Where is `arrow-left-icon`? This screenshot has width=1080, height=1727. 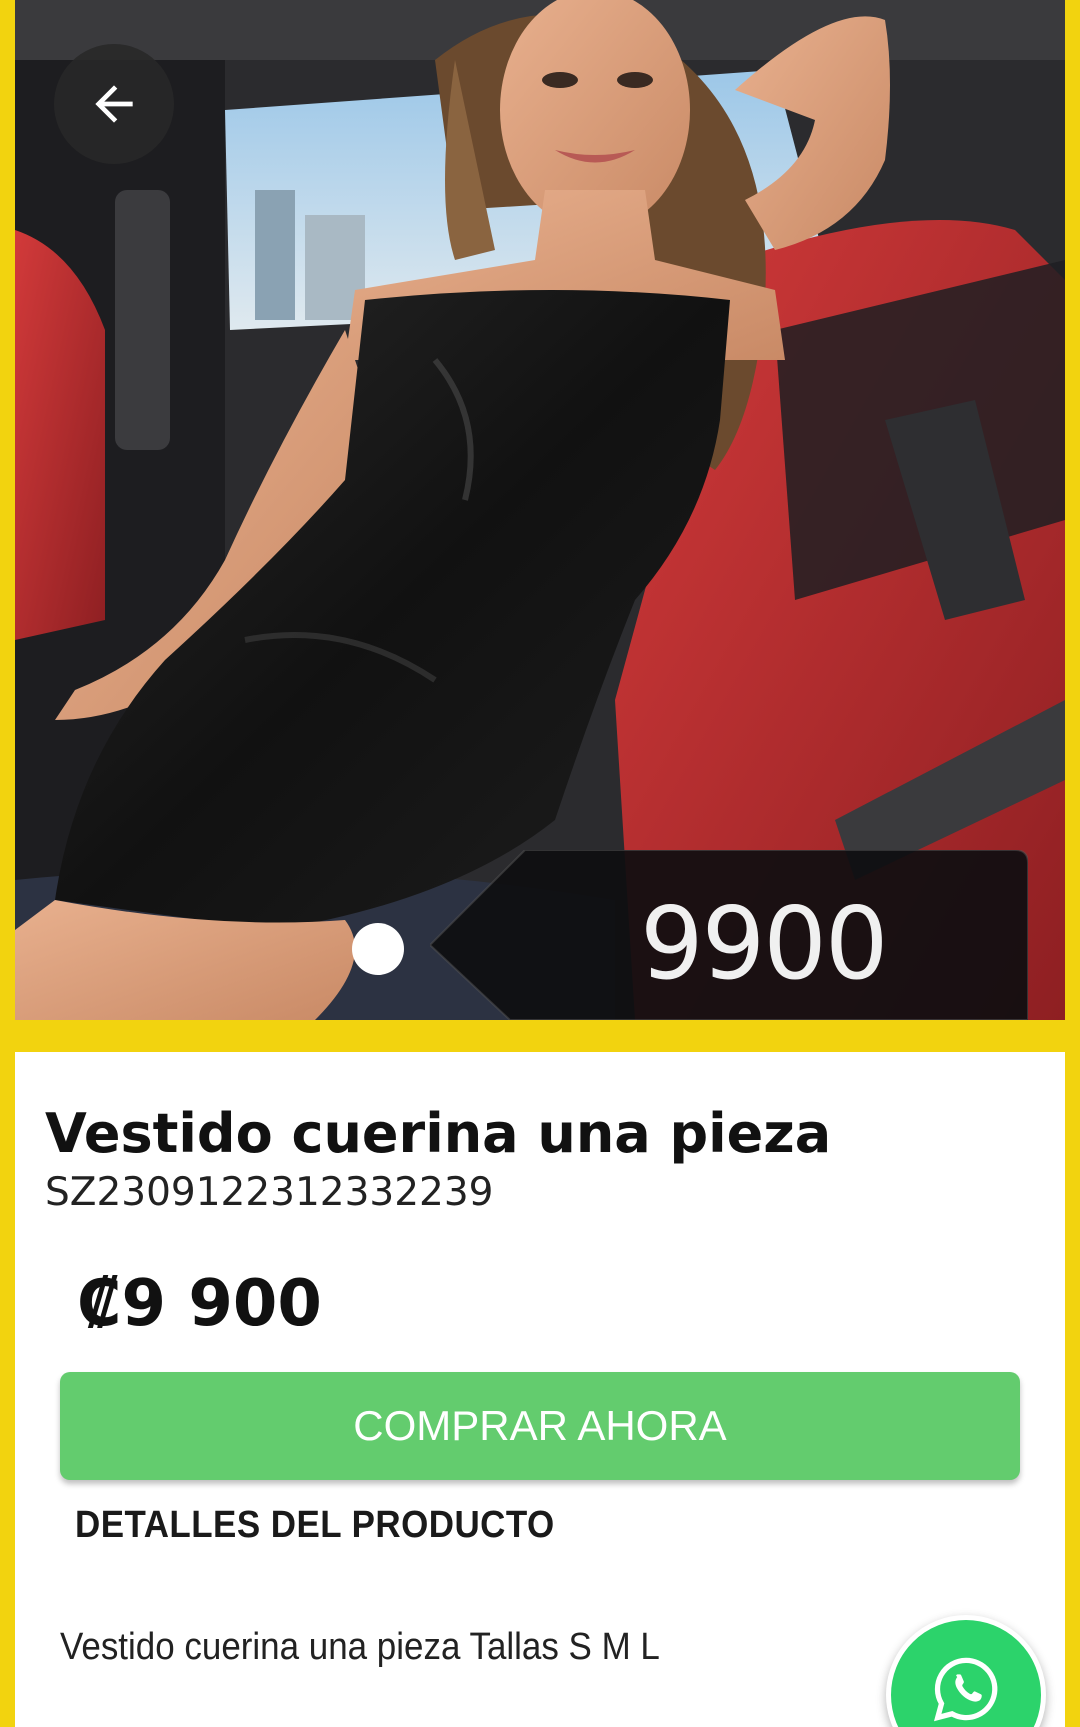 arrow-left-icon is located at coordinates (114, 104).